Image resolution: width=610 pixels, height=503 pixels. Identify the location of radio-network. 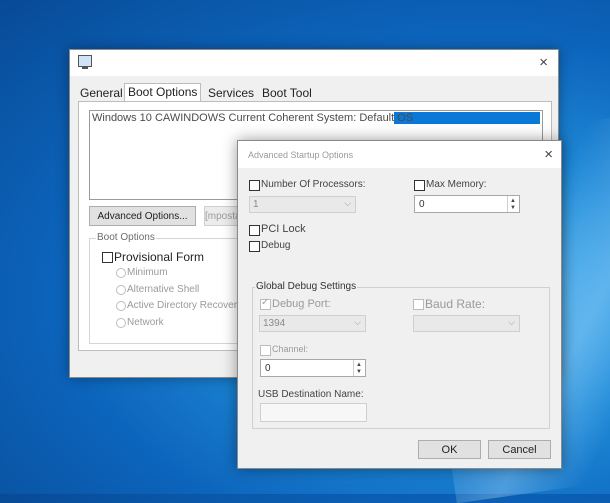
(121, 323).